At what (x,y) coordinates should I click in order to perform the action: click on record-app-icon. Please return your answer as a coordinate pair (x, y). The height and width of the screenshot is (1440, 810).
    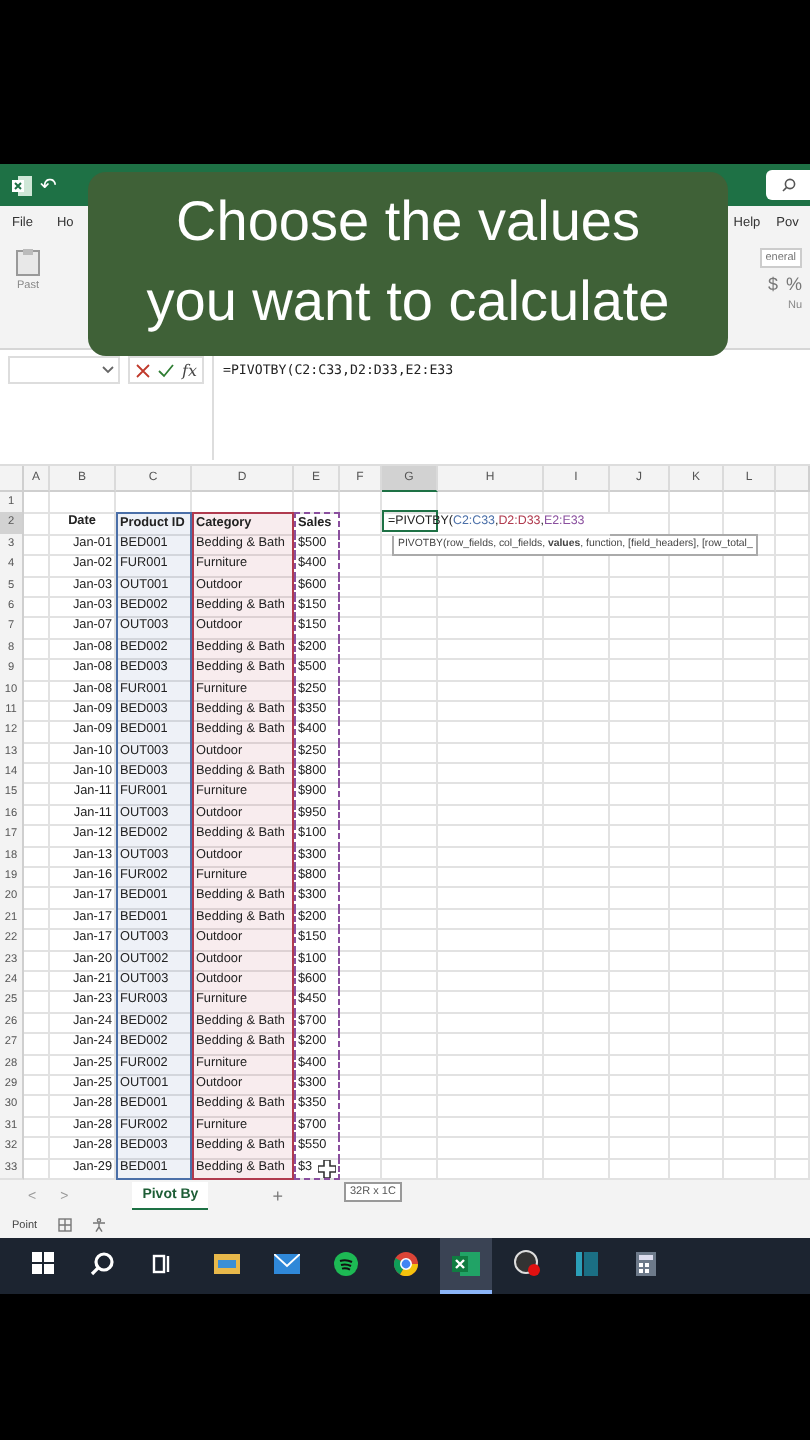
    Looking at the image, I should click on (526, 1263).